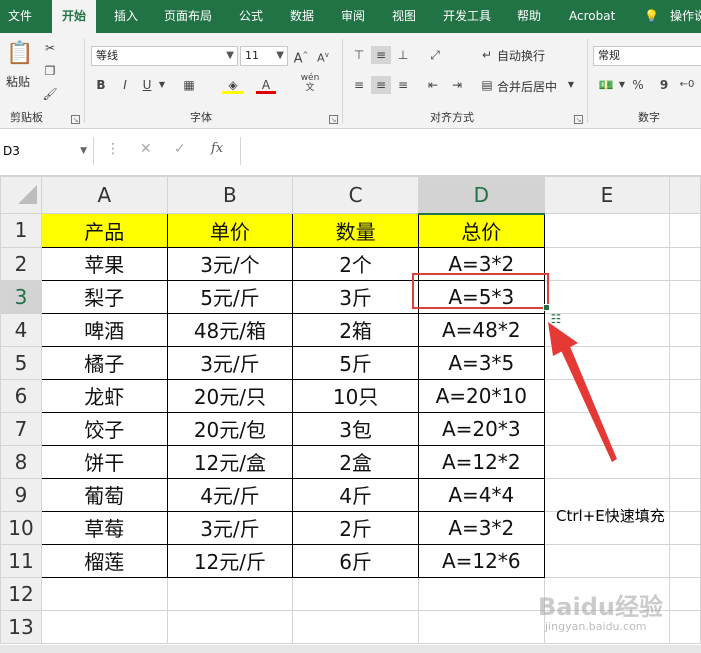 This screenshot has height=653, width=701. Describe the element at coordinates (266, 85) in the screenshot. I see `font-color-button: A` at that location.